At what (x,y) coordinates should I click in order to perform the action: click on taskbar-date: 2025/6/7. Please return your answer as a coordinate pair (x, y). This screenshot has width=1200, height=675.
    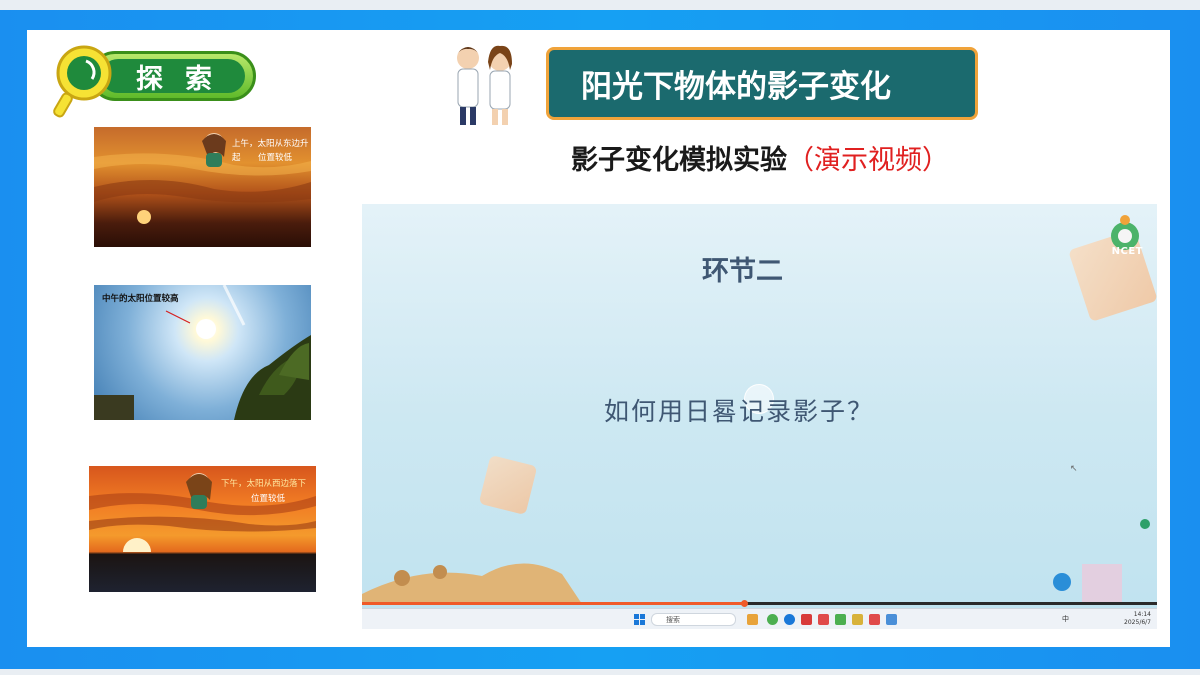
    Looking at the image, I should click on (1137, 622).